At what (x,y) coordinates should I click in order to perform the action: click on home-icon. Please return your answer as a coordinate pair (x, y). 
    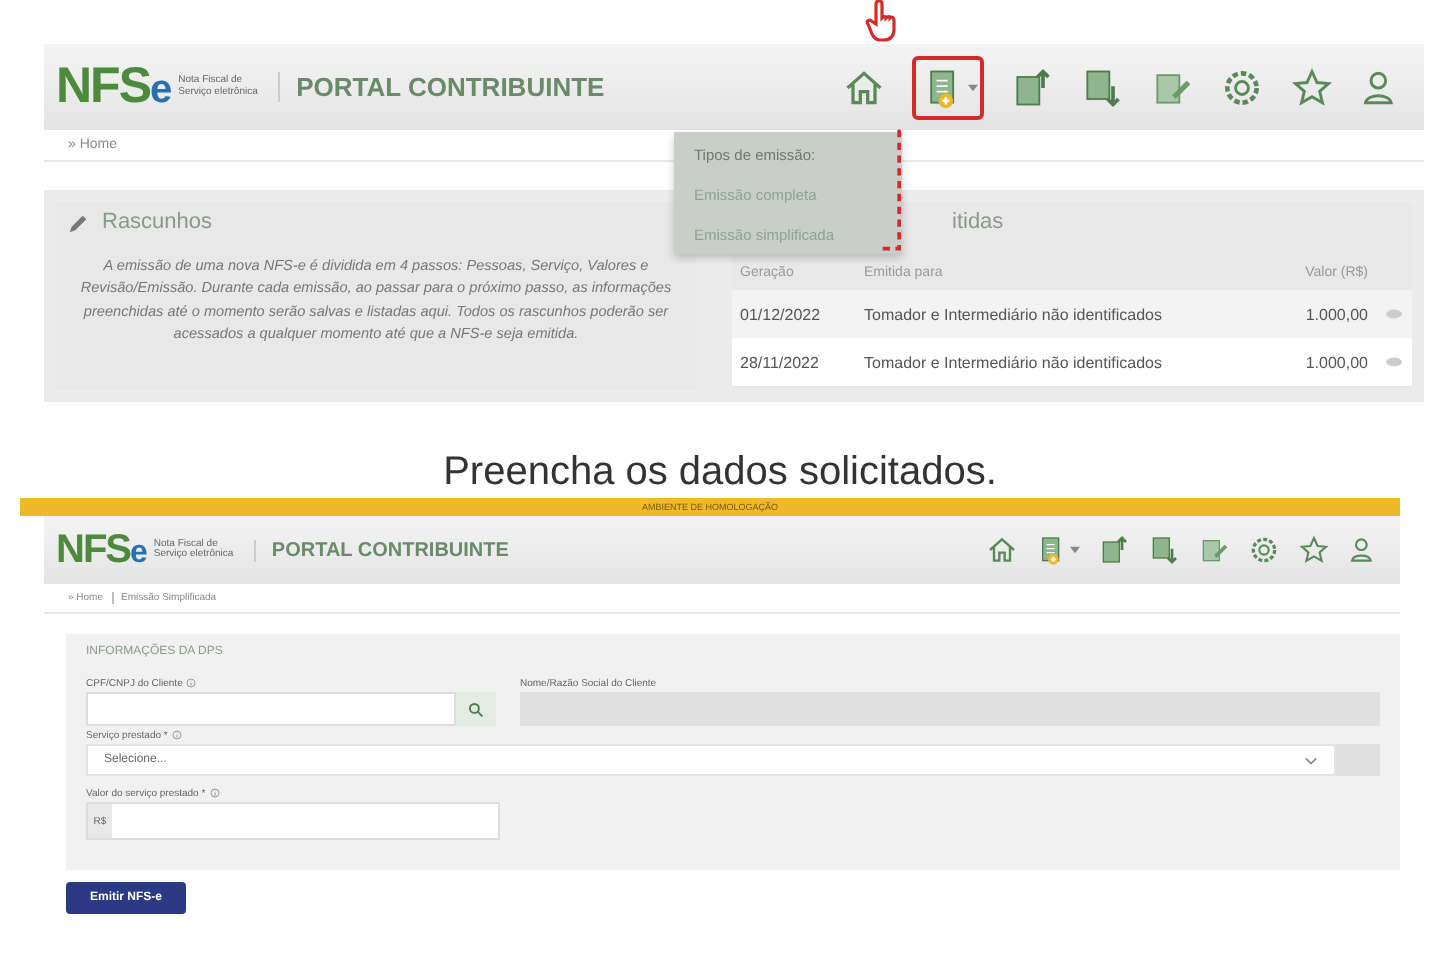
    Looking at the image, I should click on (1002, 550).